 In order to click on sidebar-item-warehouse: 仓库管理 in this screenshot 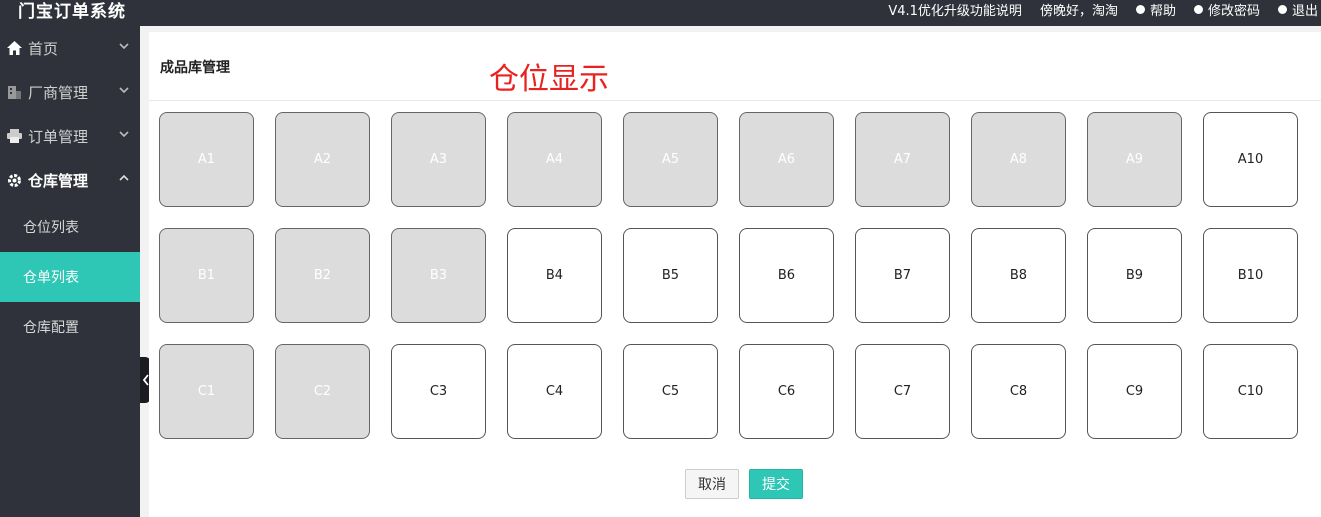, I will do `click(70, 180)`.